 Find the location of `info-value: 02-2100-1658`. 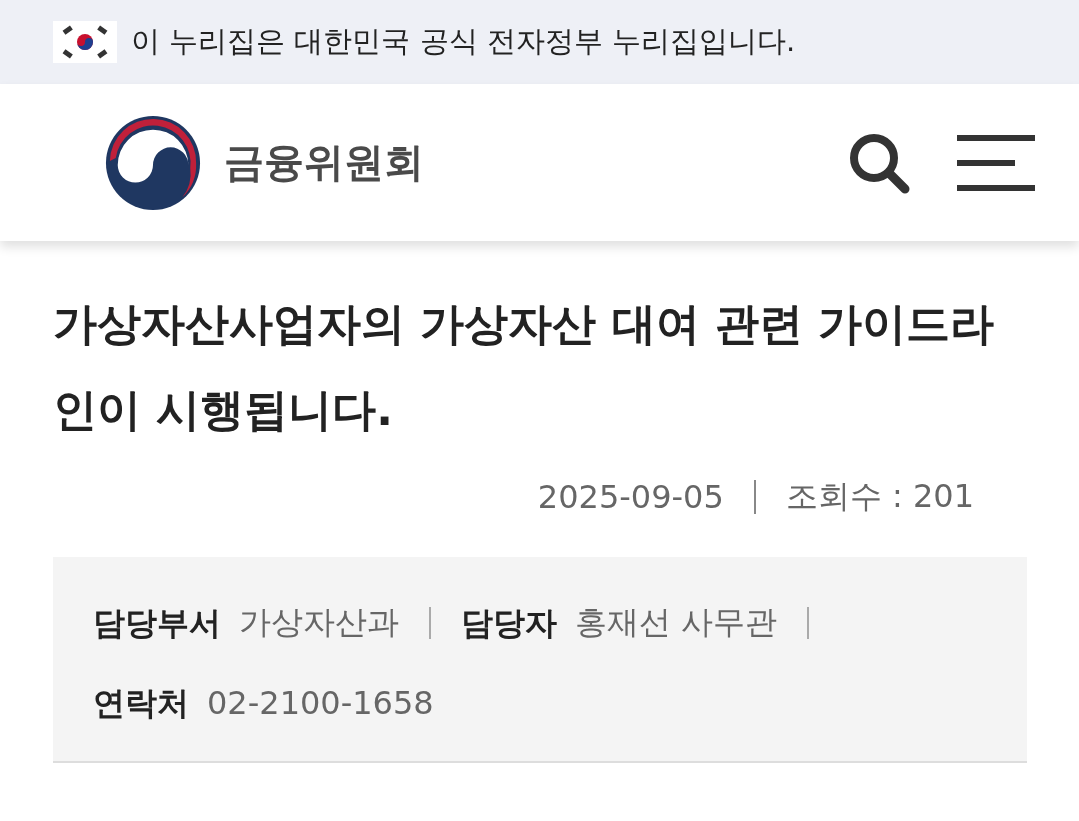

info-value: 02-2100-1658 is located at coordinates (320, 703).